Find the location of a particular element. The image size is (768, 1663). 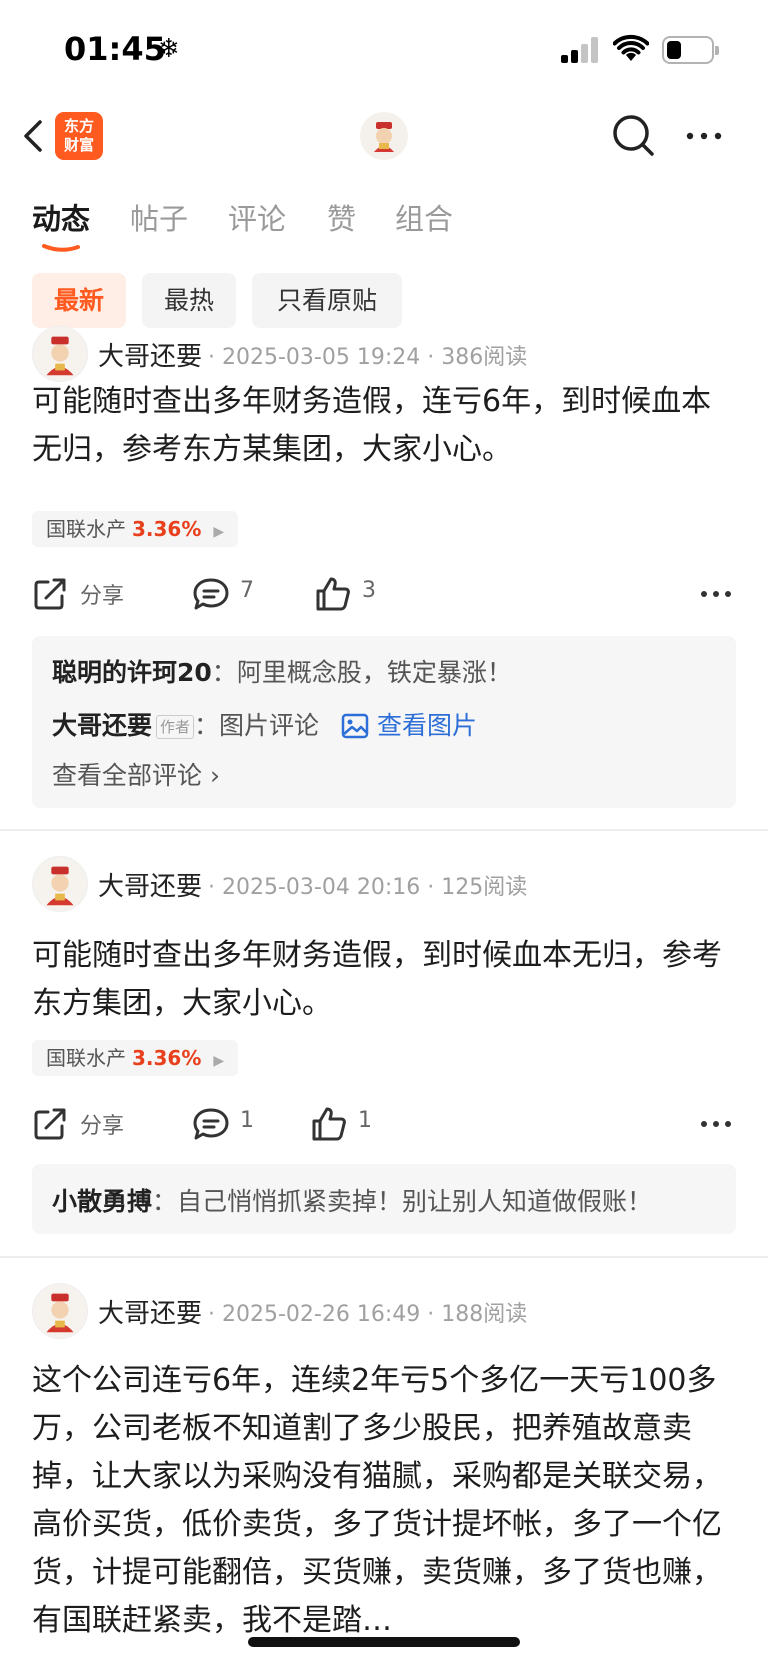

comment-preview: 小散勇搏：自己悄悄抓紧卖掉！别让别人知道做假账！ is located at coordinates (384, 1199).